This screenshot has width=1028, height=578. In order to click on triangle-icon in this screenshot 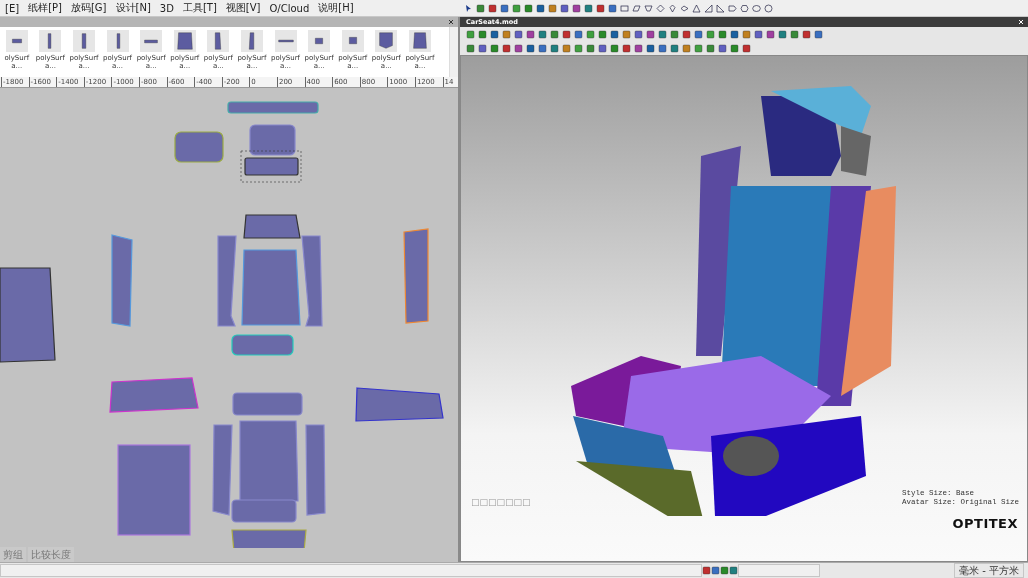, I will do `click(696, 8)`.